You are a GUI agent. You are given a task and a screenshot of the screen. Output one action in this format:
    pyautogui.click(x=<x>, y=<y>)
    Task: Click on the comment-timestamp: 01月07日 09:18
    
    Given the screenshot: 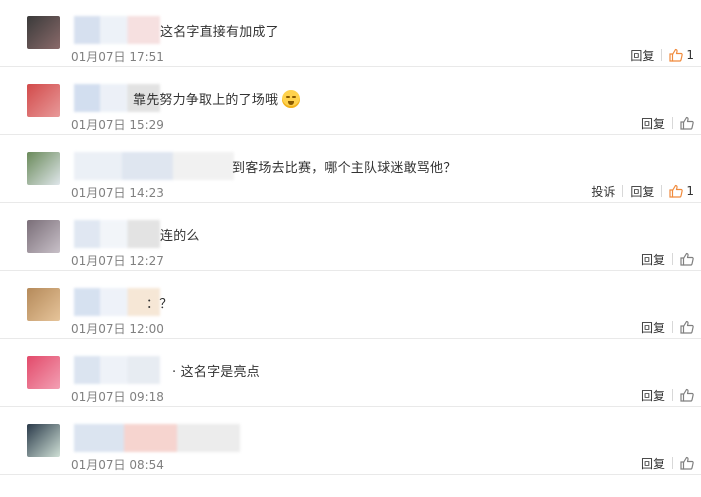 What is the action you would take?
    pyautogui.click(x=117, y=397)
    